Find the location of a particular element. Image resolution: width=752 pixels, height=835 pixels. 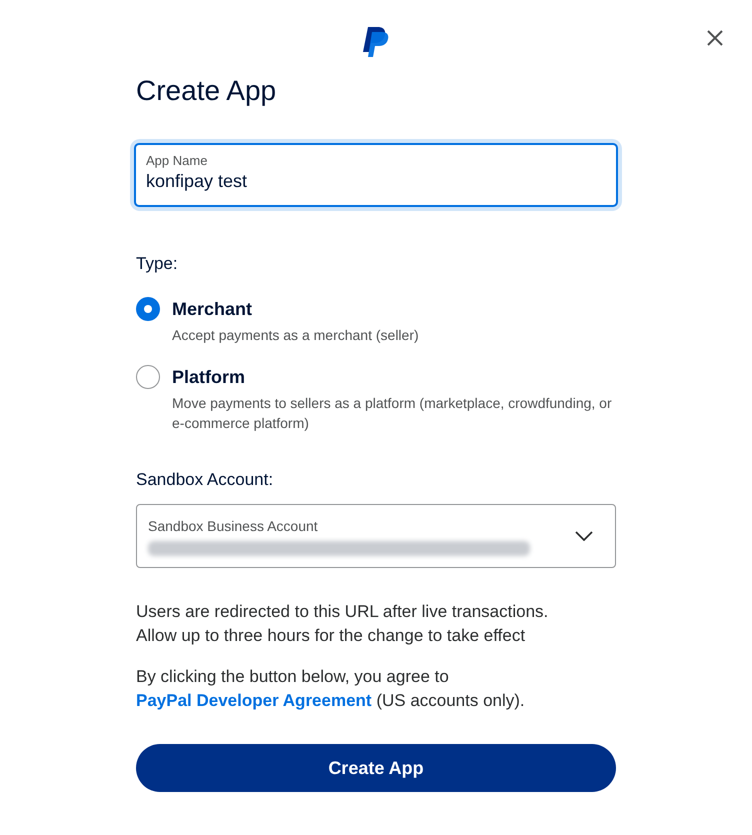

field-label: App Name is located at coordinates (177, 161).